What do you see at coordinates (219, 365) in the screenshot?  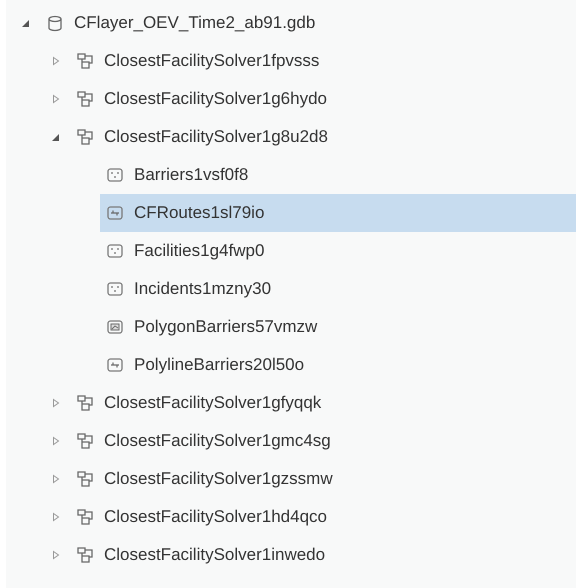 I see `item-label: PolylineBarriers20l50o` at bounding box center [219, 365].